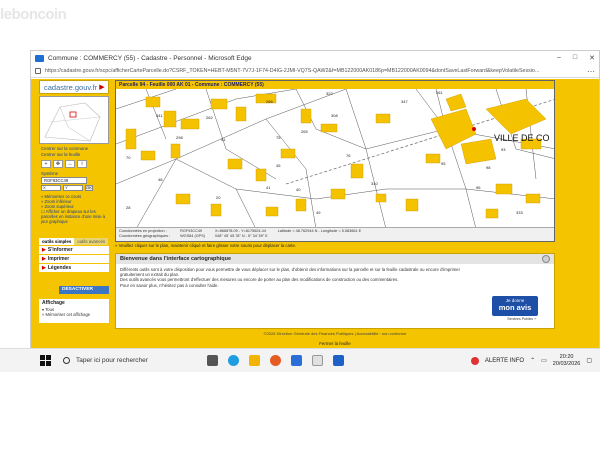  What do you see at coordinates (66, 360) in the screenshot?
I see `search-icon` at bounding box center [66, 360].